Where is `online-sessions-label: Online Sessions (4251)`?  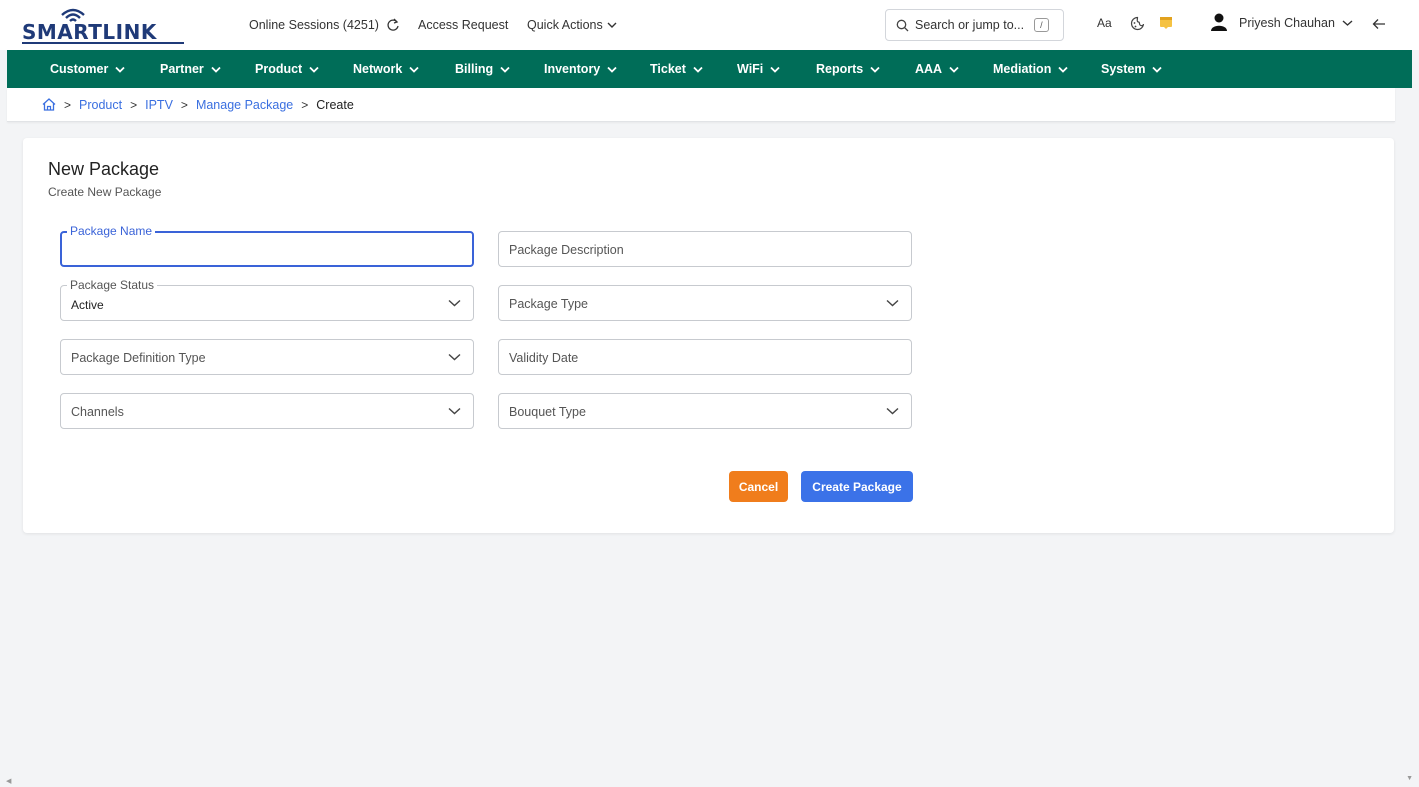 online-sessions-label: Online Sessions (4251) is located at coordinates (314, 25).